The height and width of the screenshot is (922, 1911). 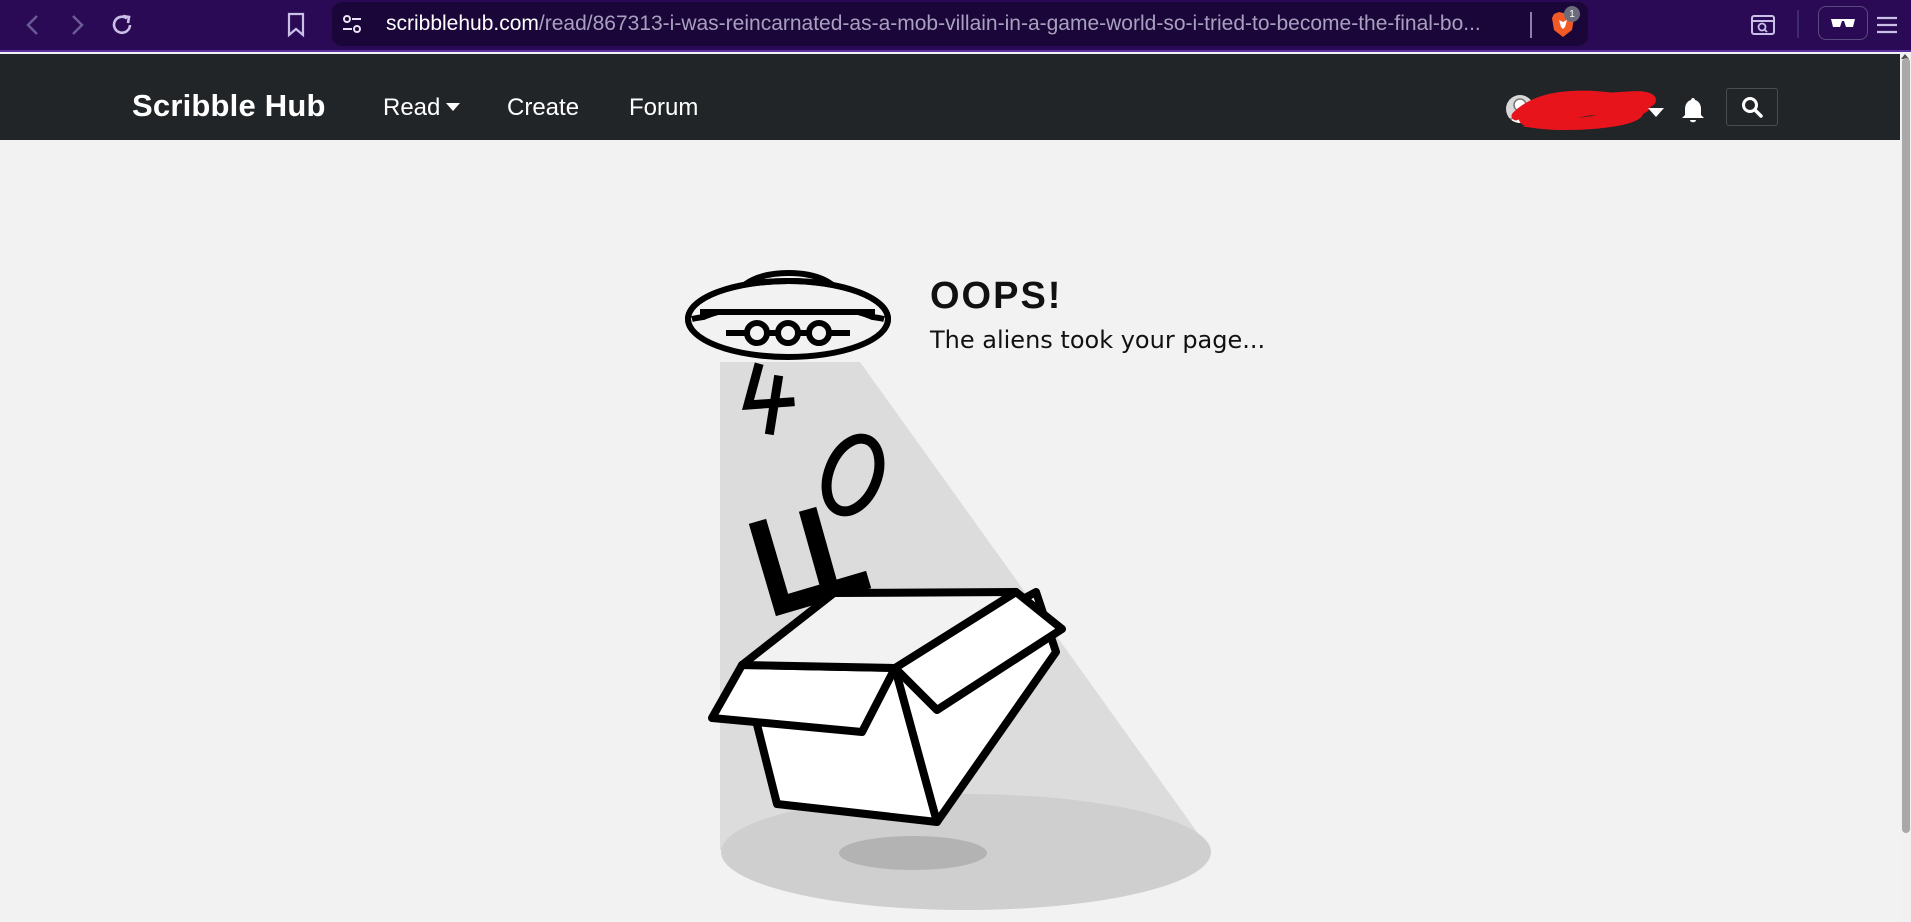 I want to click on bookmark-button, so click(x=296, y=25).